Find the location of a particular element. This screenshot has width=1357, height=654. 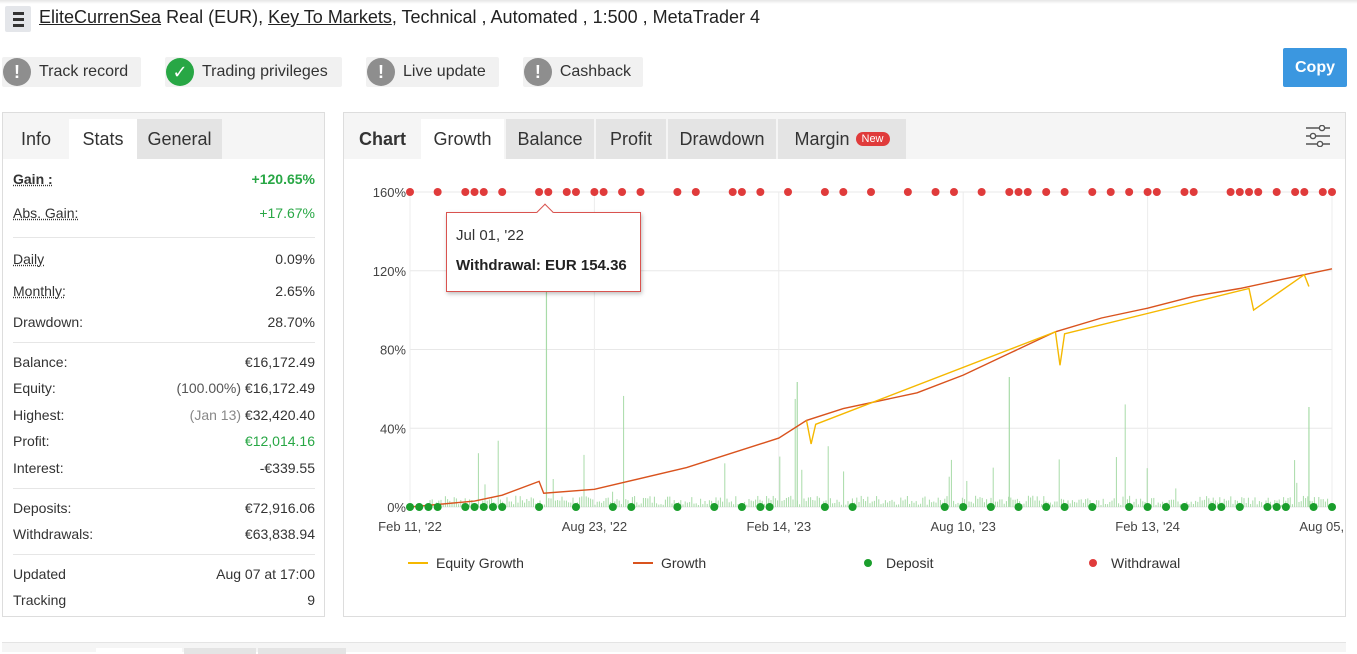

track-record-badge: ! Track record is located at coordinates (71, 72).